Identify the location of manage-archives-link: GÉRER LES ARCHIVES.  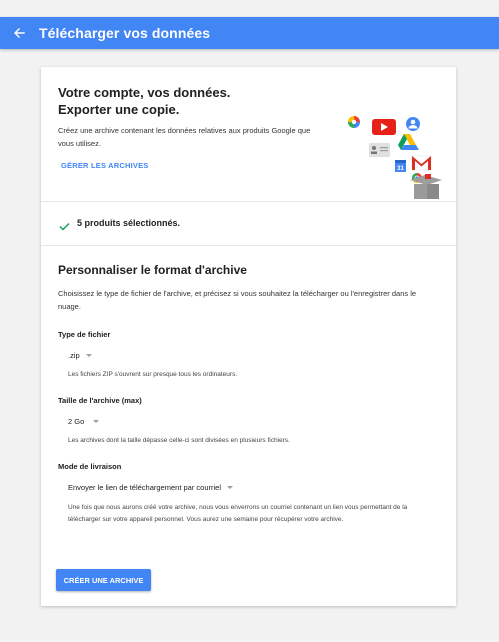
(105, 165).